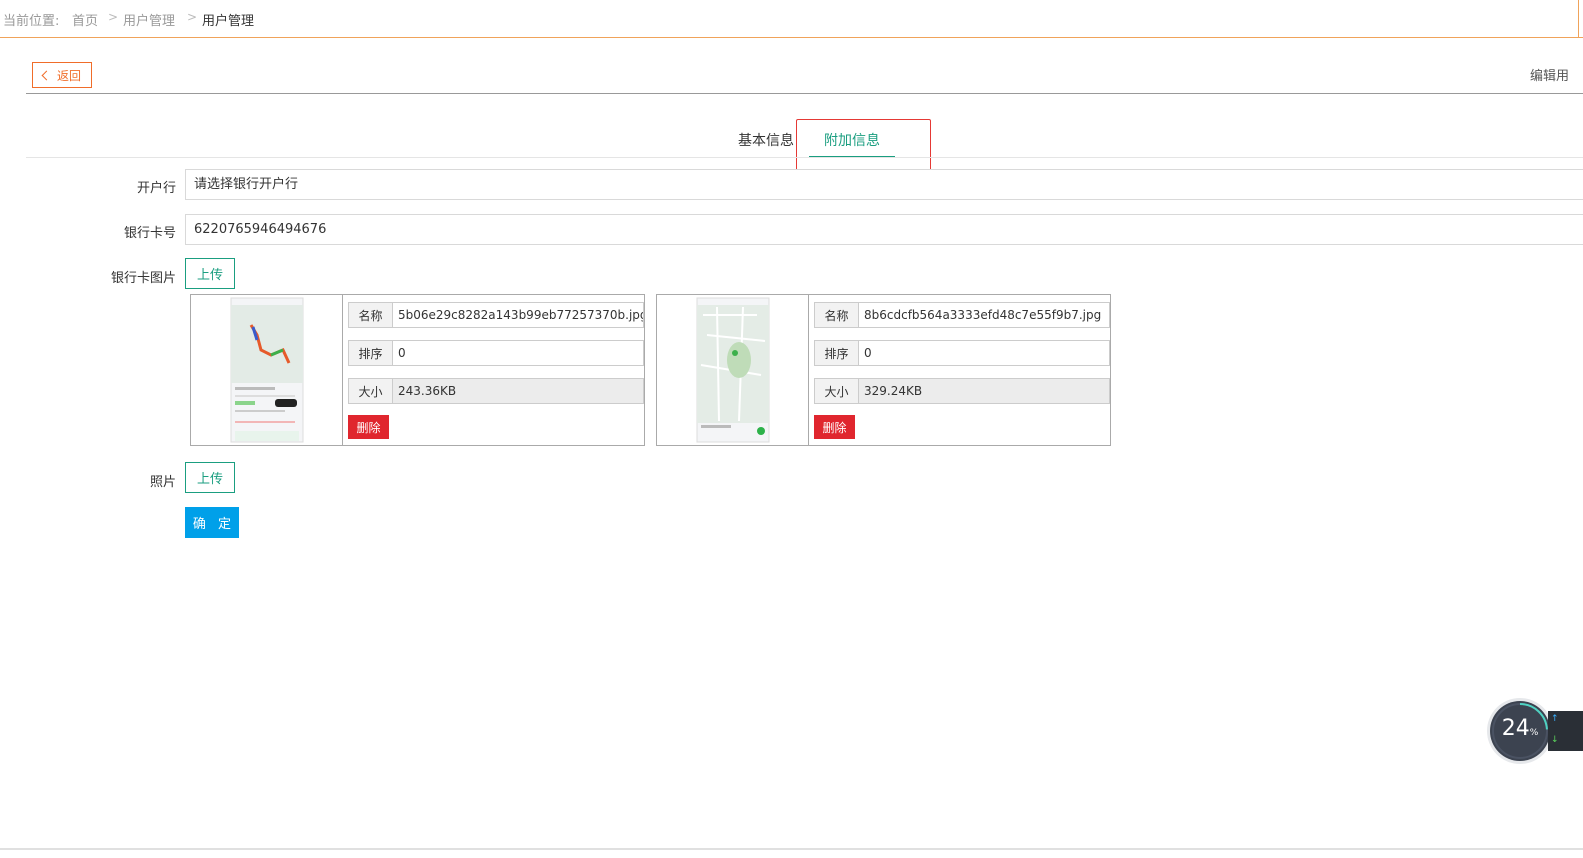 The height and width of the screenshot is (858, 1583). Describe the element at coordinates (791, 19) in the screenshot. I see `breadcrumb-bar: 当前位置: 首页 > 用户管理 > 用户管理` at that location.